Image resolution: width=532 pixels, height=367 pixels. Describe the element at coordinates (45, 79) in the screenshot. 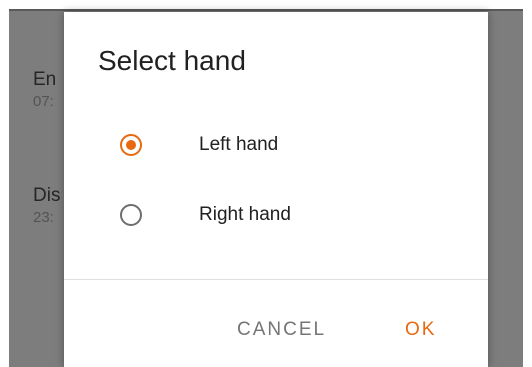

I see `background-item-title: En` at that location.